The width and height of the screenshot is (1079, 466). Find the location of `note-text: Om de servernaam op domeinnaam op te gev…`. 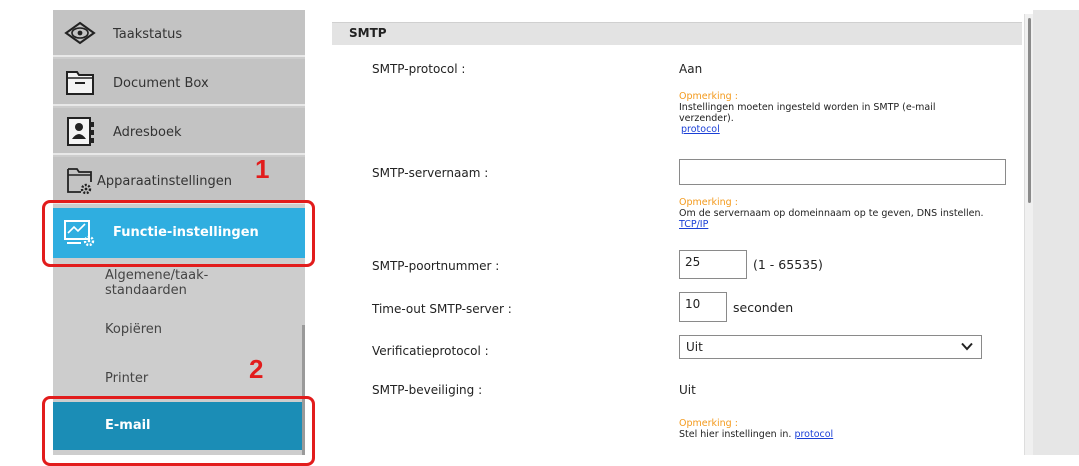

note-text: Om de servernaam op domeinnaam op te gev… is located at coordinates (831, 213).